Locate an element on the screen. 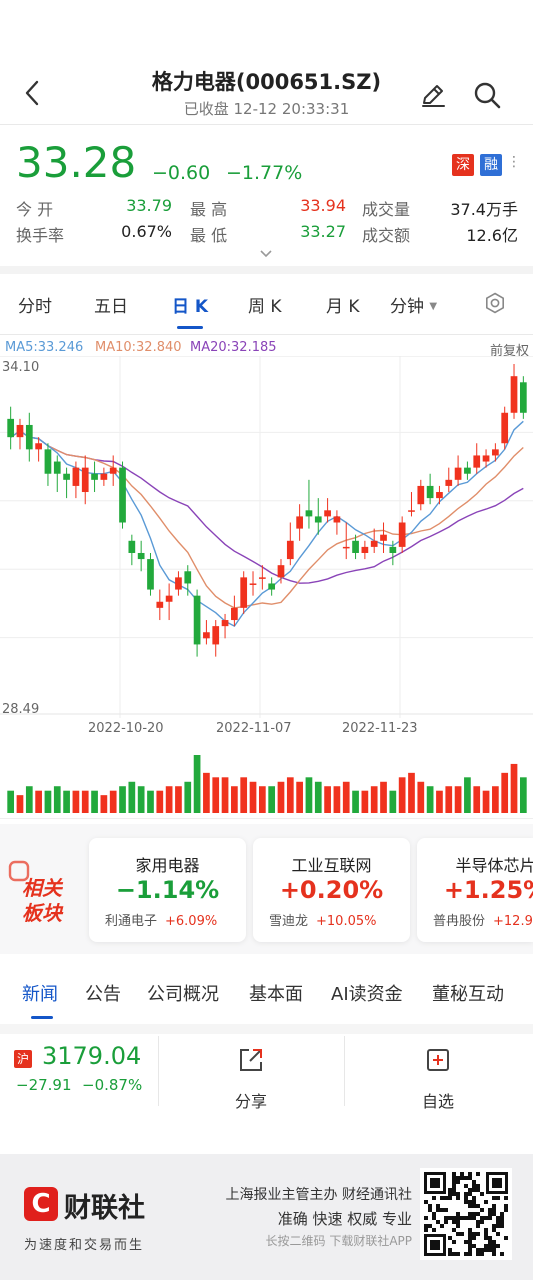 The width and height of the screenshot is (533, 1280). share-button: 分享 is located at coordinates (251, 1100).